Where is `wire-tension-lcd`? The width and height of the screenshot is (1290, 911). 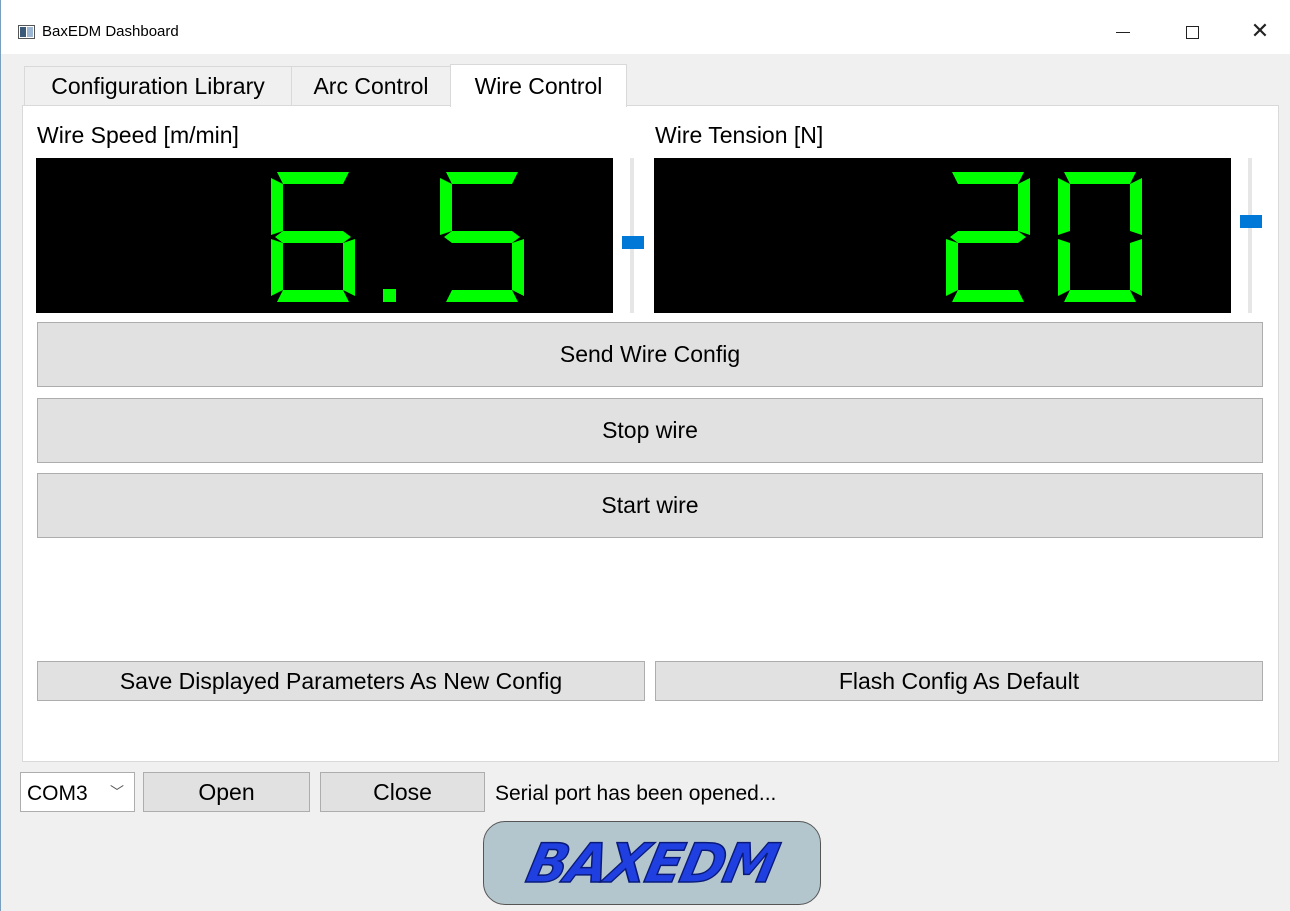
wire-tension-lcd is located at coordinates (942, 235).